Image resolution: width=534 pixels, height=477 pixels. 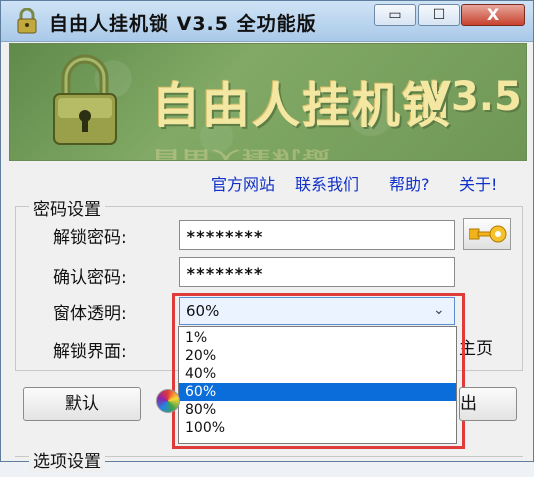 What do you see at coordinates (183, 24) in the screenshot?
I see `window-title: 自由人挂机锁 V3.5 全功能版` at bounding box center [183, 24].